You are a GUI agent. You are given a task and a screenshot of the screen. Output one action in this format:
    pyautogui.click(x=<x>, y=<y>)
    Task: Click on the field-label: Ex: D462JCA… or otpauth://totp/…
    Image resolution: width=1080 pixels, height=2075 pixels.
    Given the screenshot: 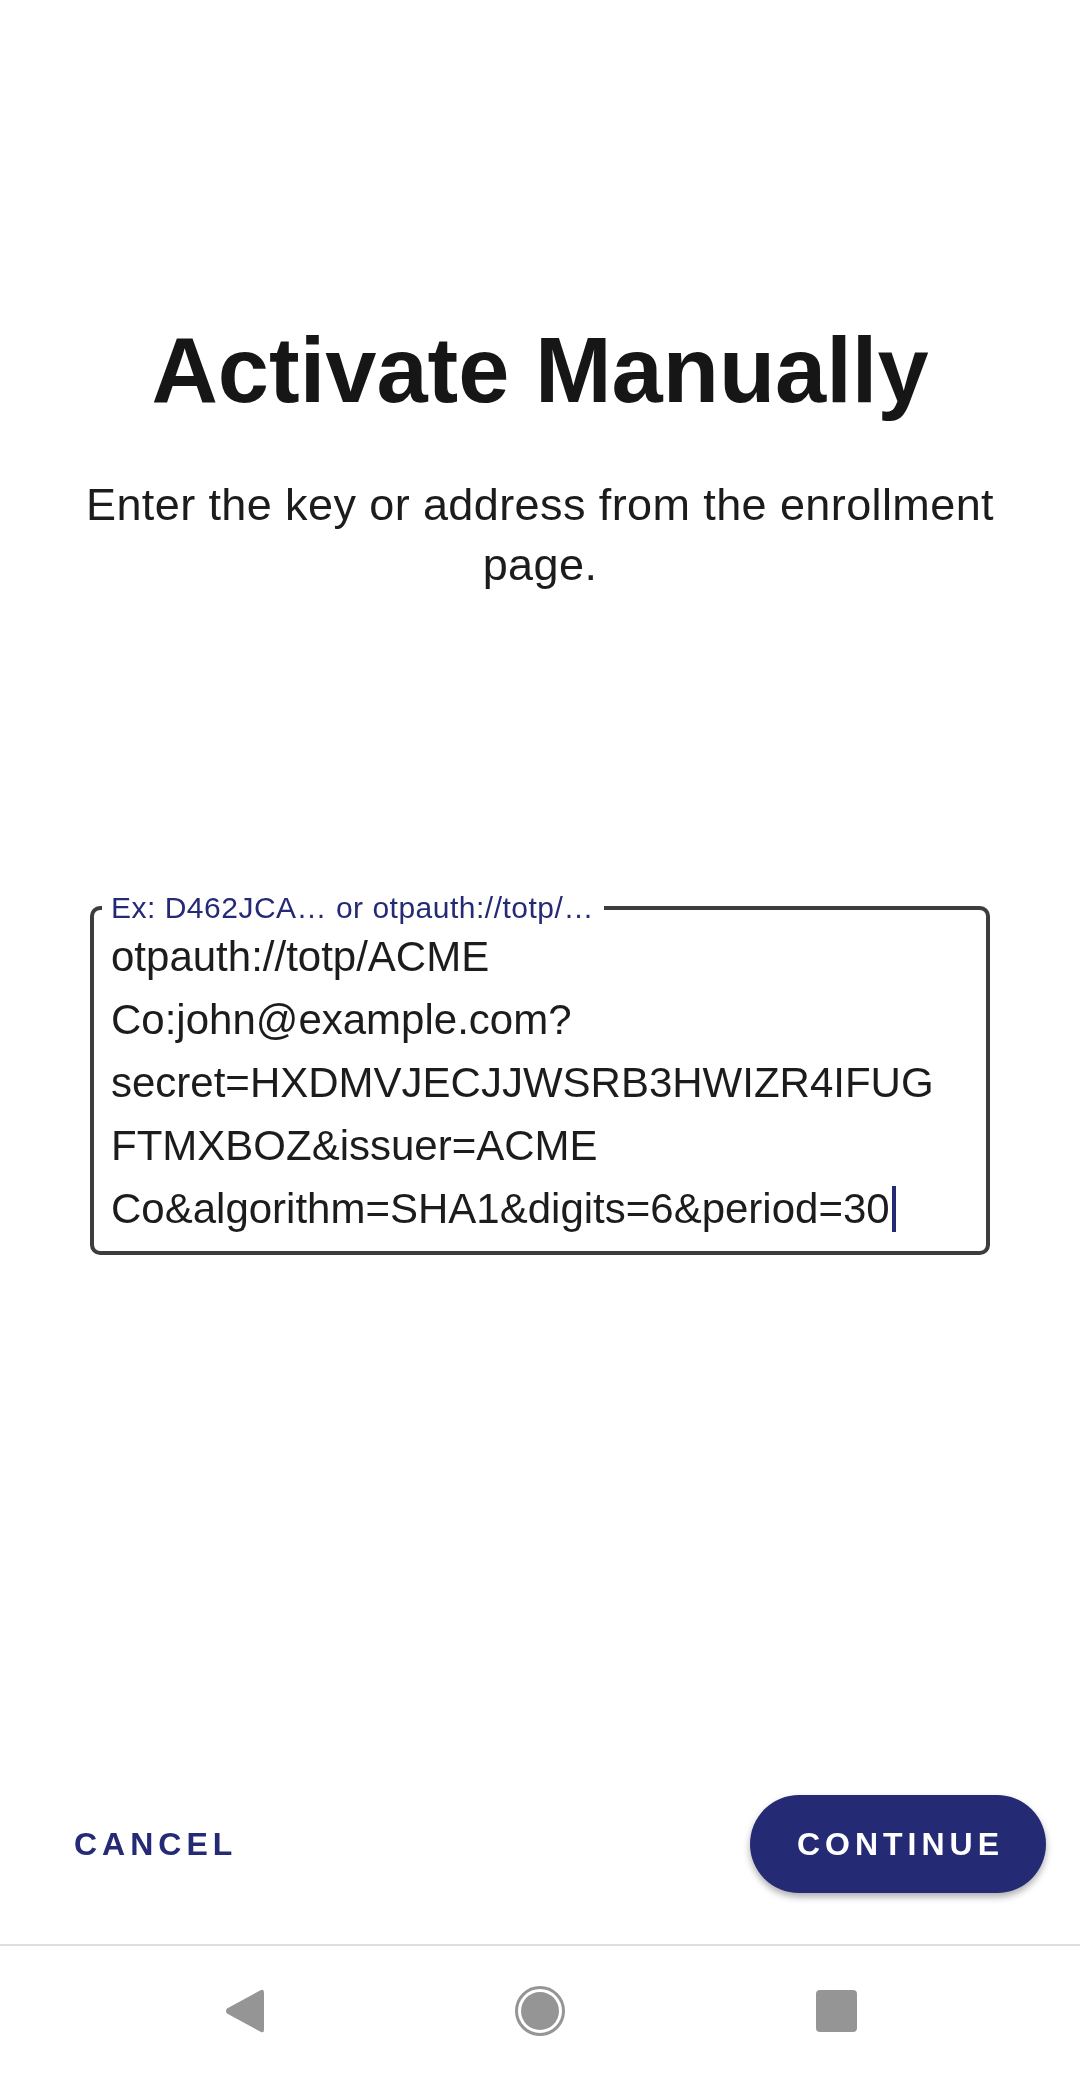 What is the action you would take?
    pyautogui.click(x=352, y=908)
    